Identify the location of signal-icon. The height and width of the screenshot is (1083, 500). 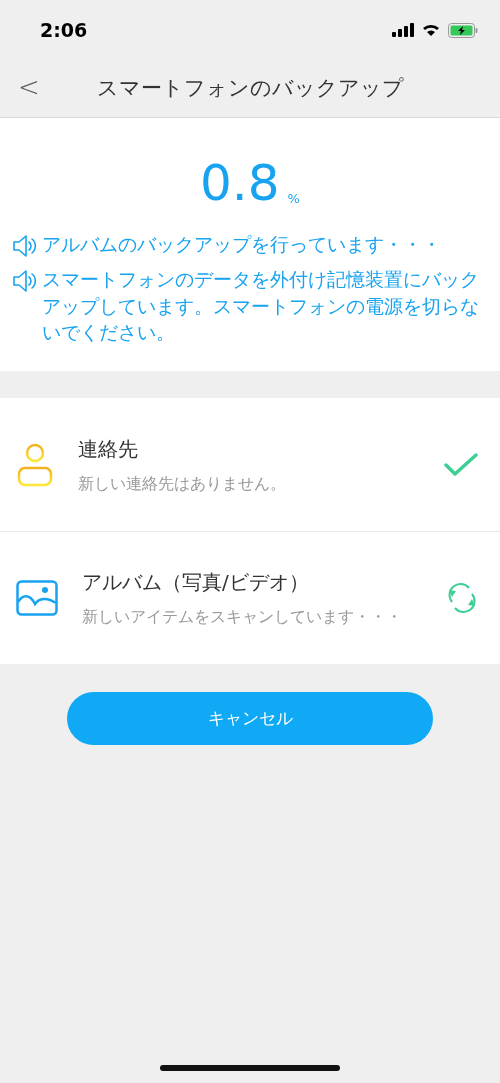
(403, 30).